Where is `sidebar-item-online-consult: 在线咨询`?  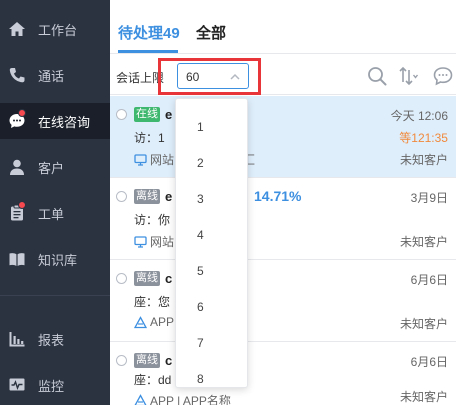
sidebar-item-online-consult: 在线咨询 is located at coordinates (55, 121).